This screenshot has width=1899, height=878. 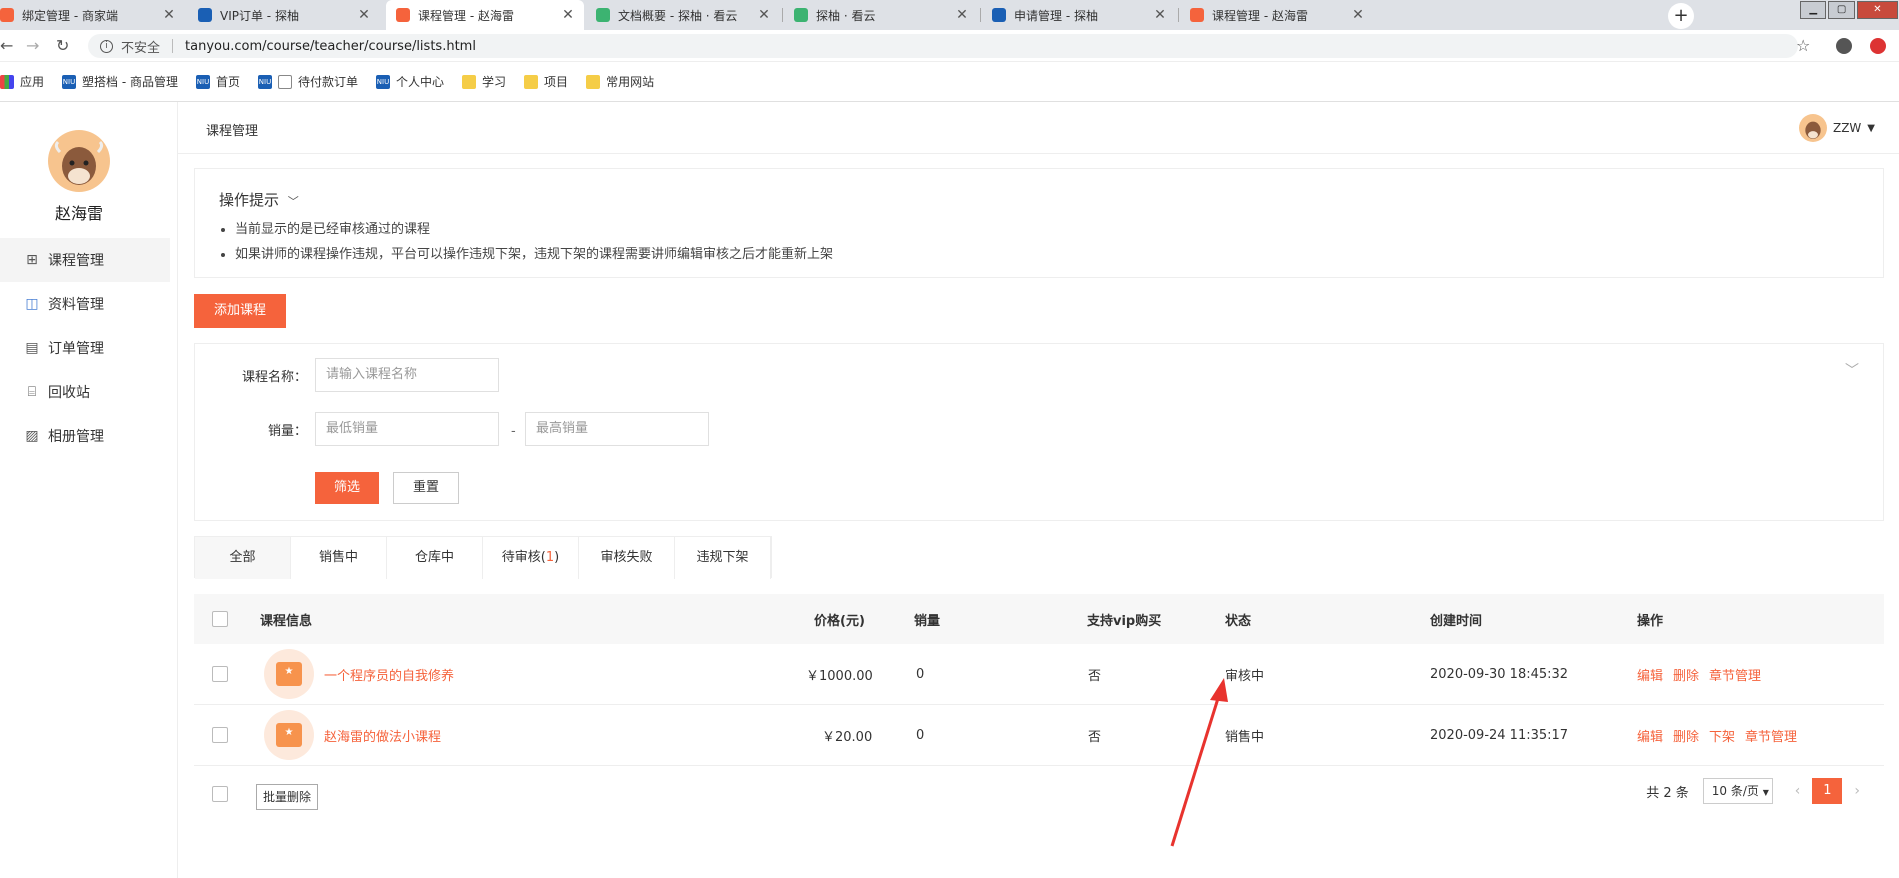 I want to click on sidebar-item-materials: ◫ 资料管理, so click(x=85, y=304).